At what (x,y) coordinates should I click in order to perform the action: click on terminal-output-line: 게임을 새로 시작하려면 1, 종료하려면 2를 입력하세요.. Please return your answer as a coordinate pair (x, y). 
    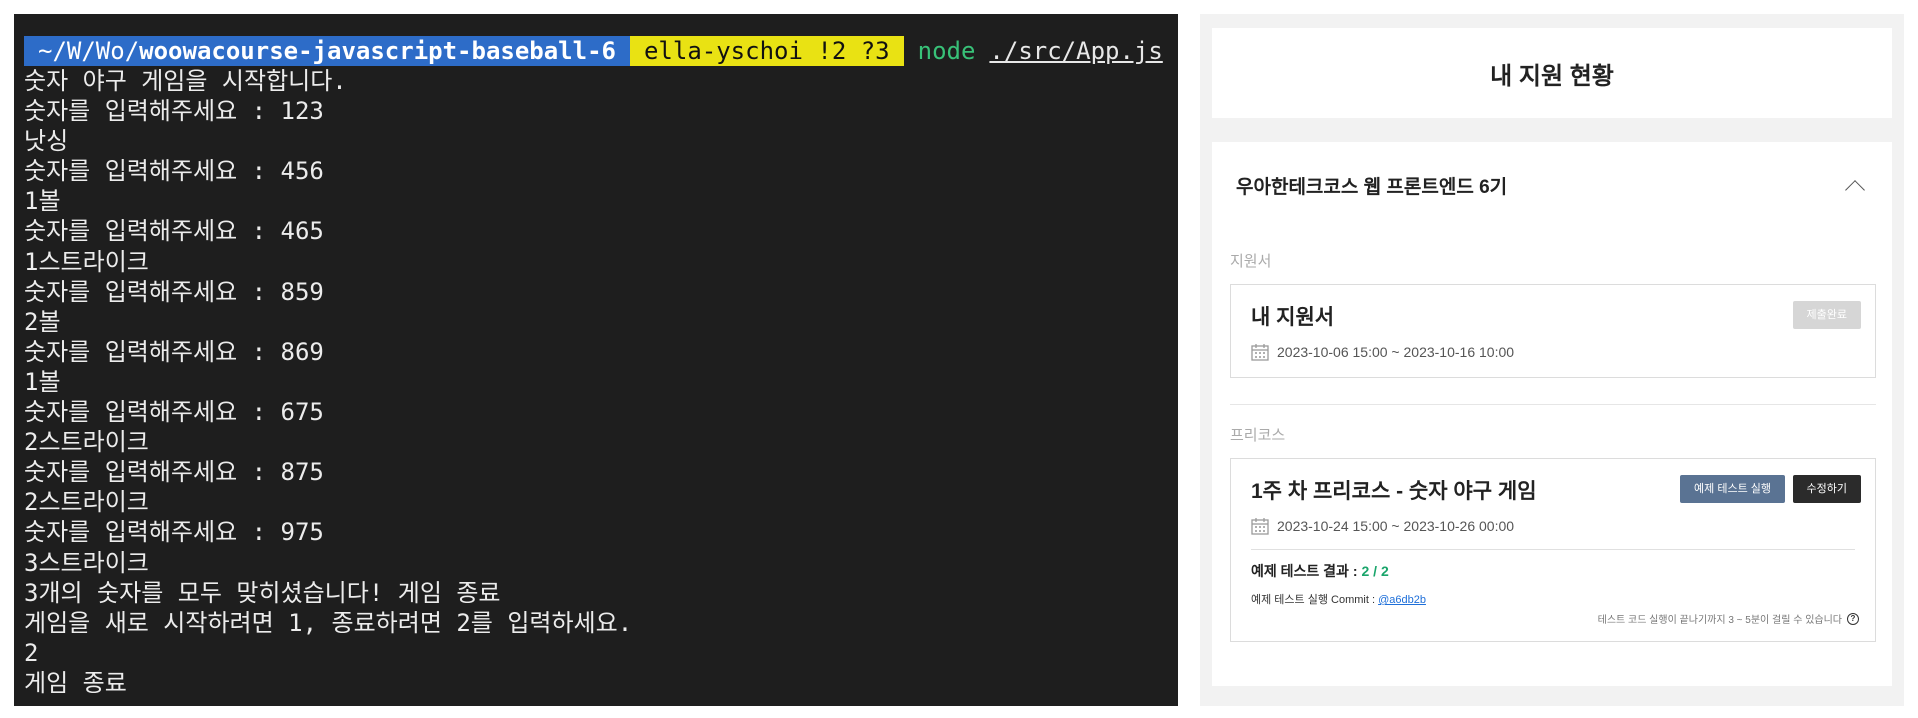
    Looking at the image, I should click on (328, 622).